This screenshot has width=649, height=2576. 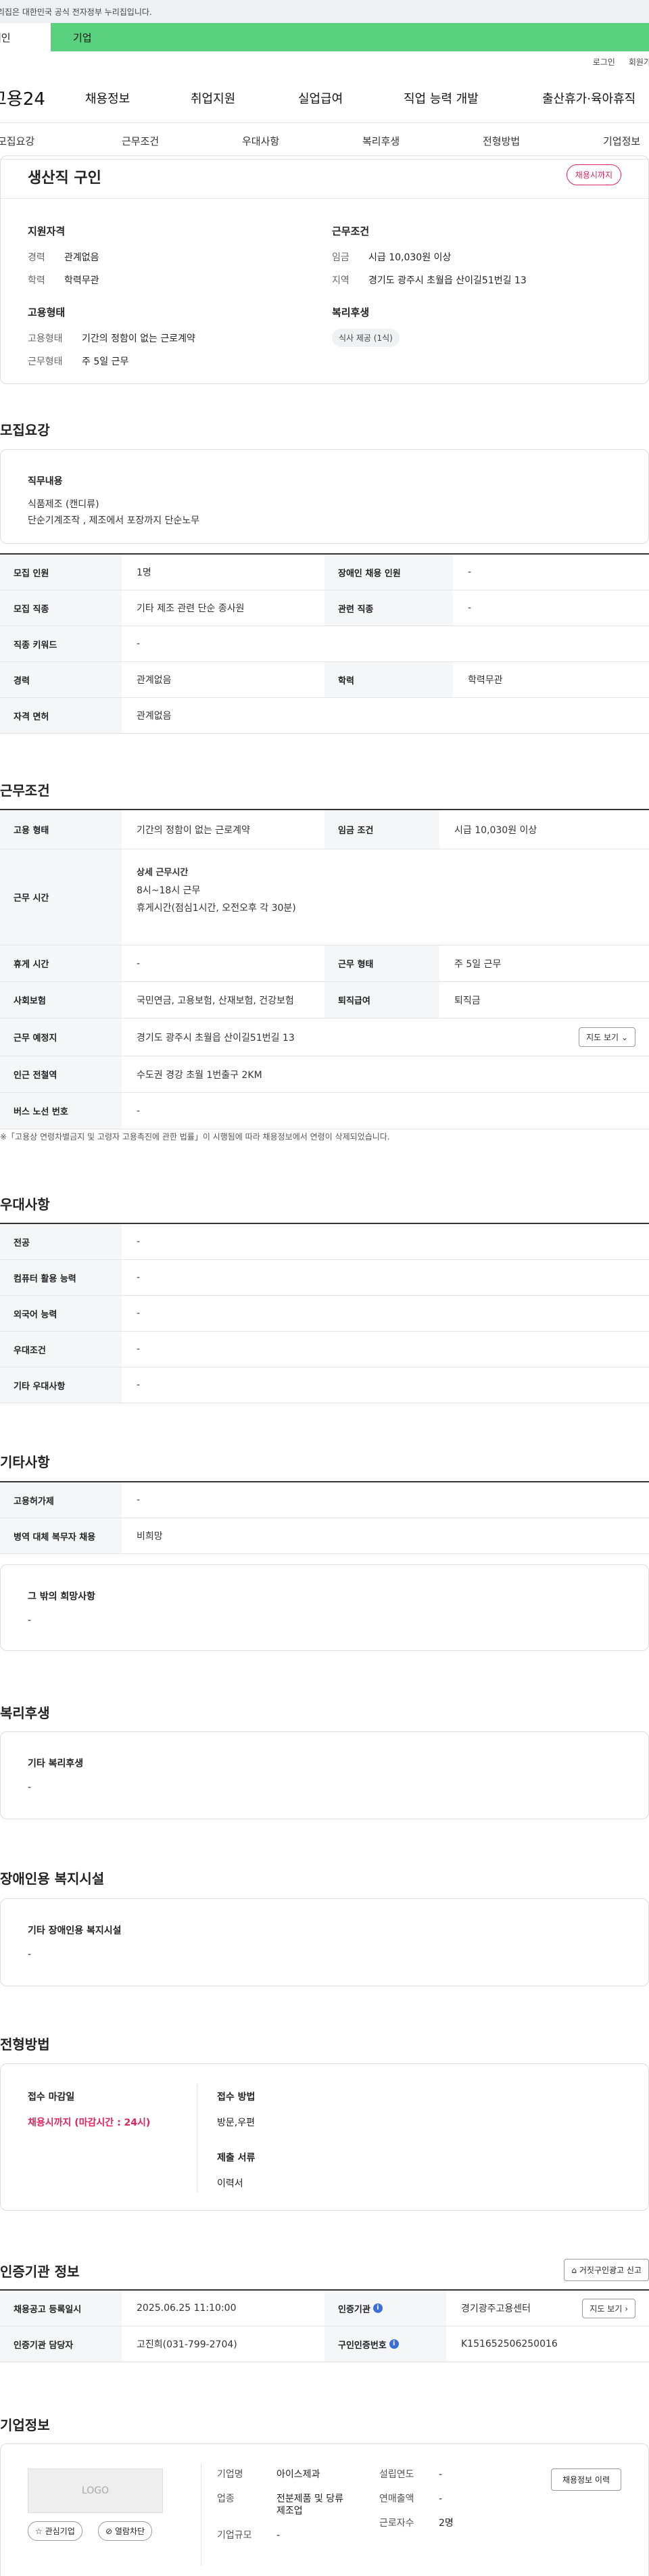 I want to click on table-header: 근무 시간, so click(x=61, y=897).